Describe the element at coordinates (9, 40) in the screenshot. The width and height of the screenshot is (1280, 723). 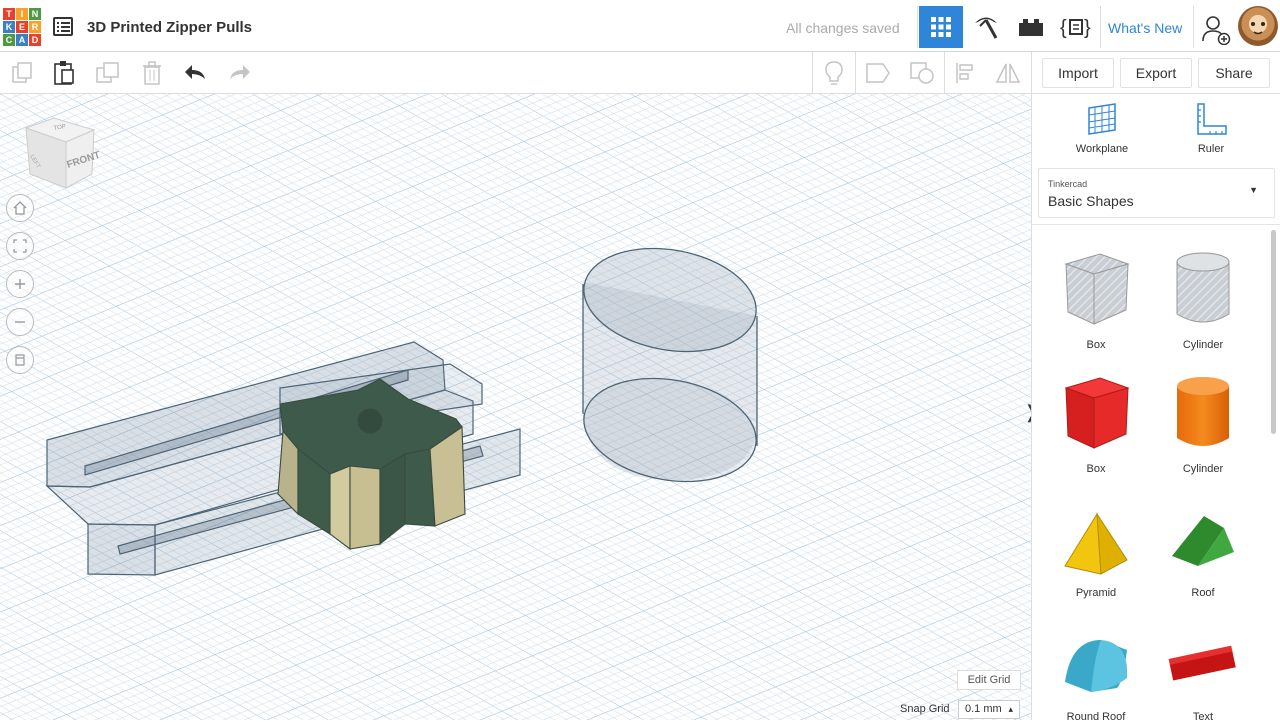
I see `logo-letter: C` at that location.